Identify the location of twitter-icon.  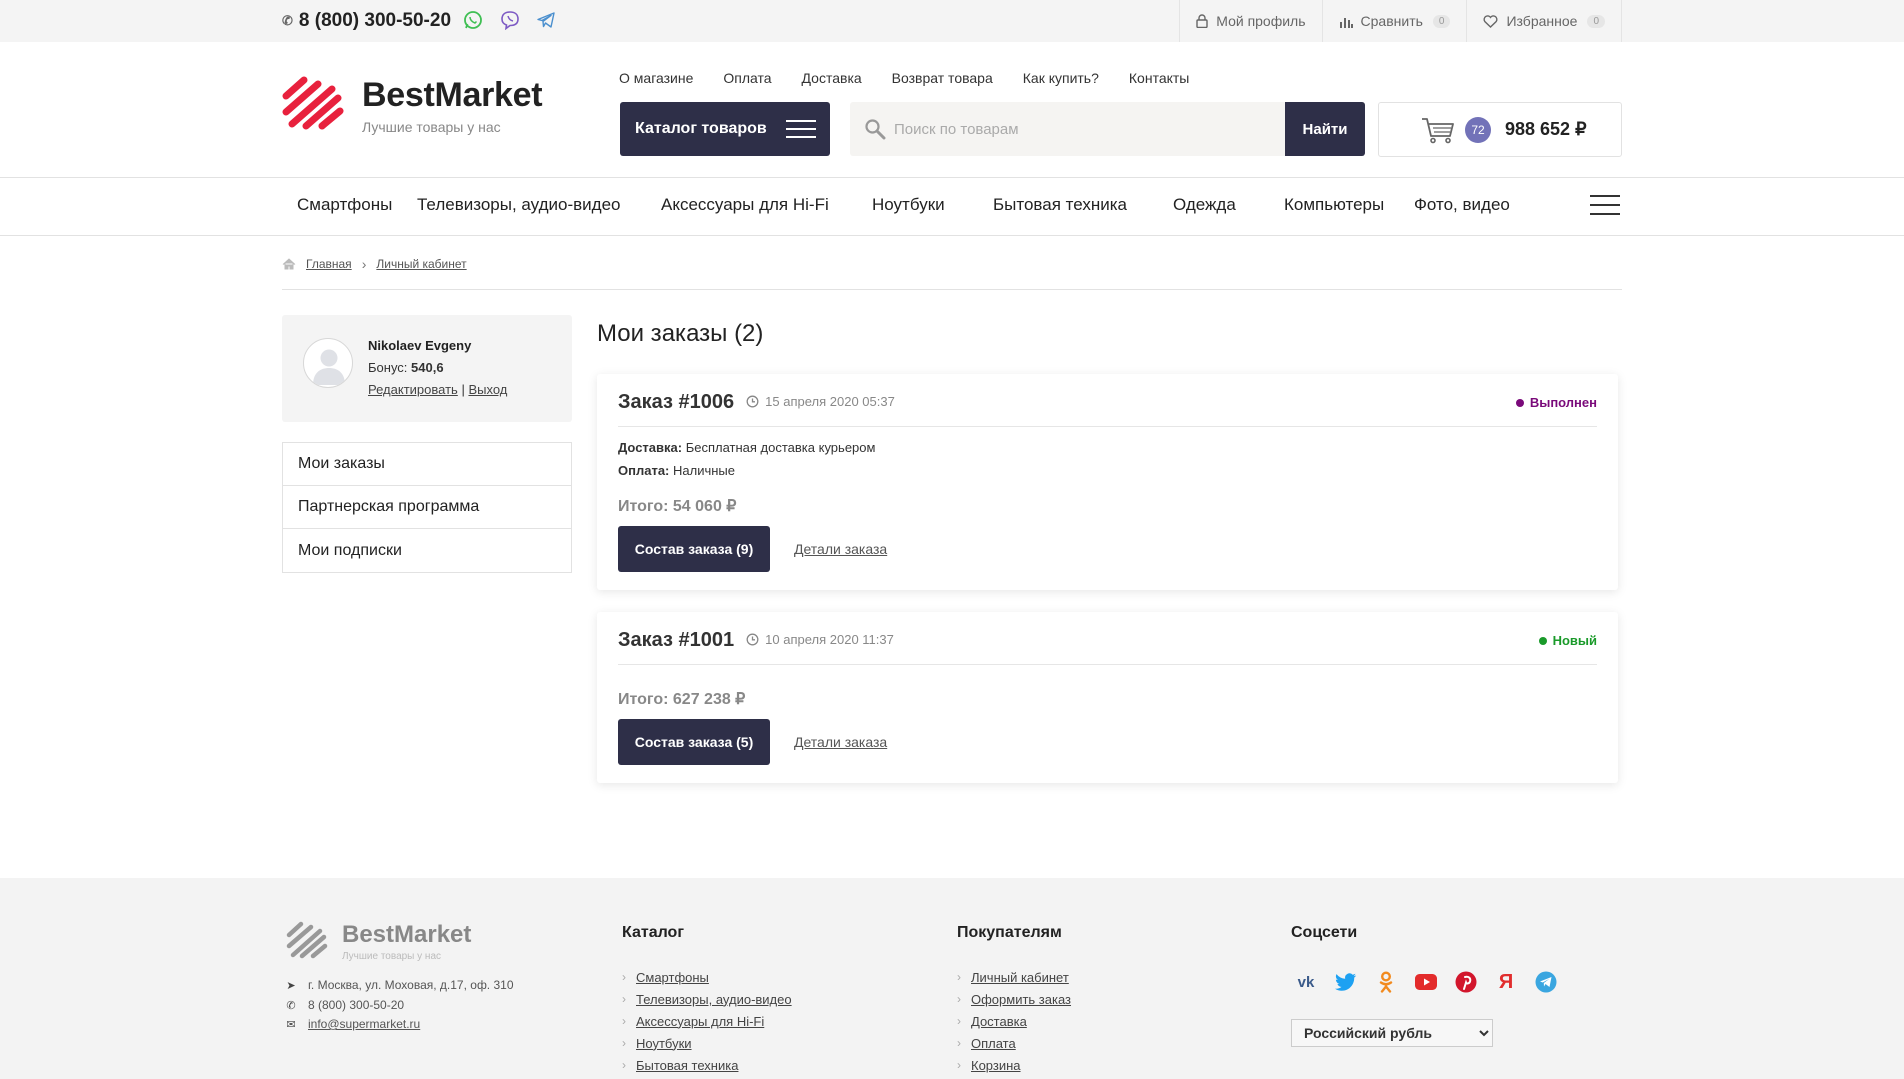
(1346, 982).